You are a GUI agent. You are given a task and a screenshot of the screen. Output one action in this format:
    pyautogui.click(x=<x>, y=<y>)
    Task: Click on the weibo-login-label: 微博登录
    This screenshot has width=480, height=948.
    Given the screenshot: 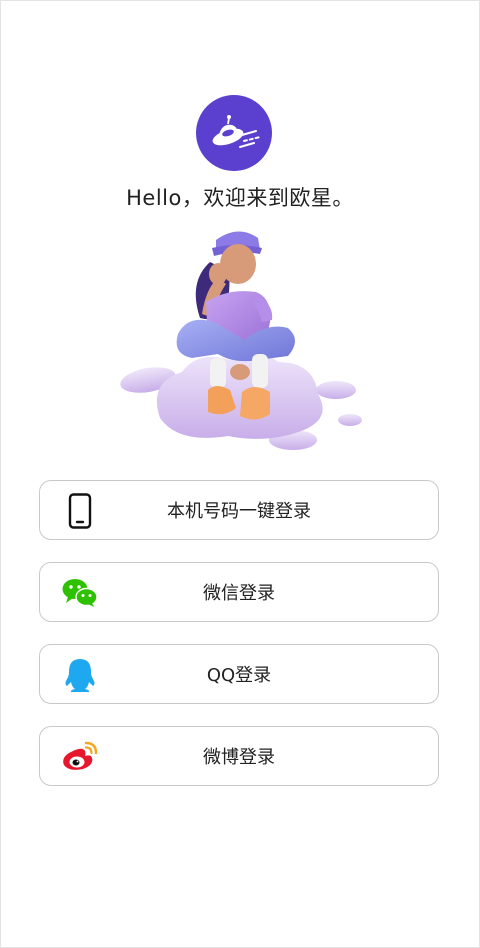 What is the action you would take?
    pyautogui.click(x=239, y=757)
    